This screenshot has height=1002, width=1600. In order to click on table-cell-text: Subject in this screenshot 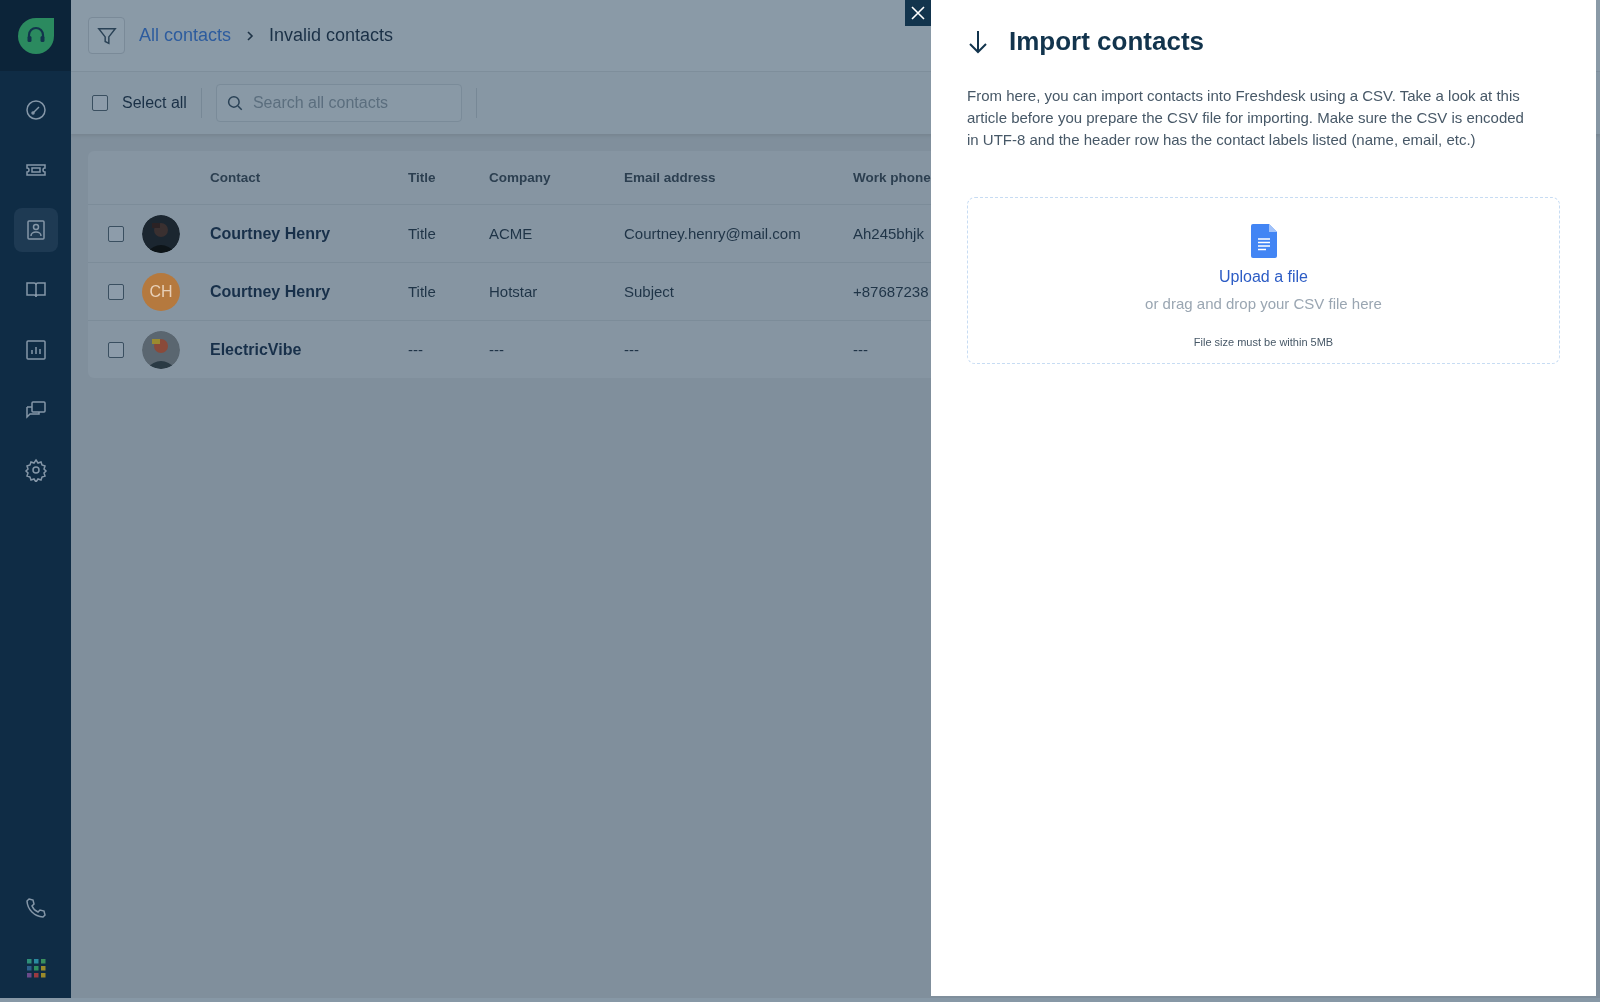, I will do `click(650, 291)`.